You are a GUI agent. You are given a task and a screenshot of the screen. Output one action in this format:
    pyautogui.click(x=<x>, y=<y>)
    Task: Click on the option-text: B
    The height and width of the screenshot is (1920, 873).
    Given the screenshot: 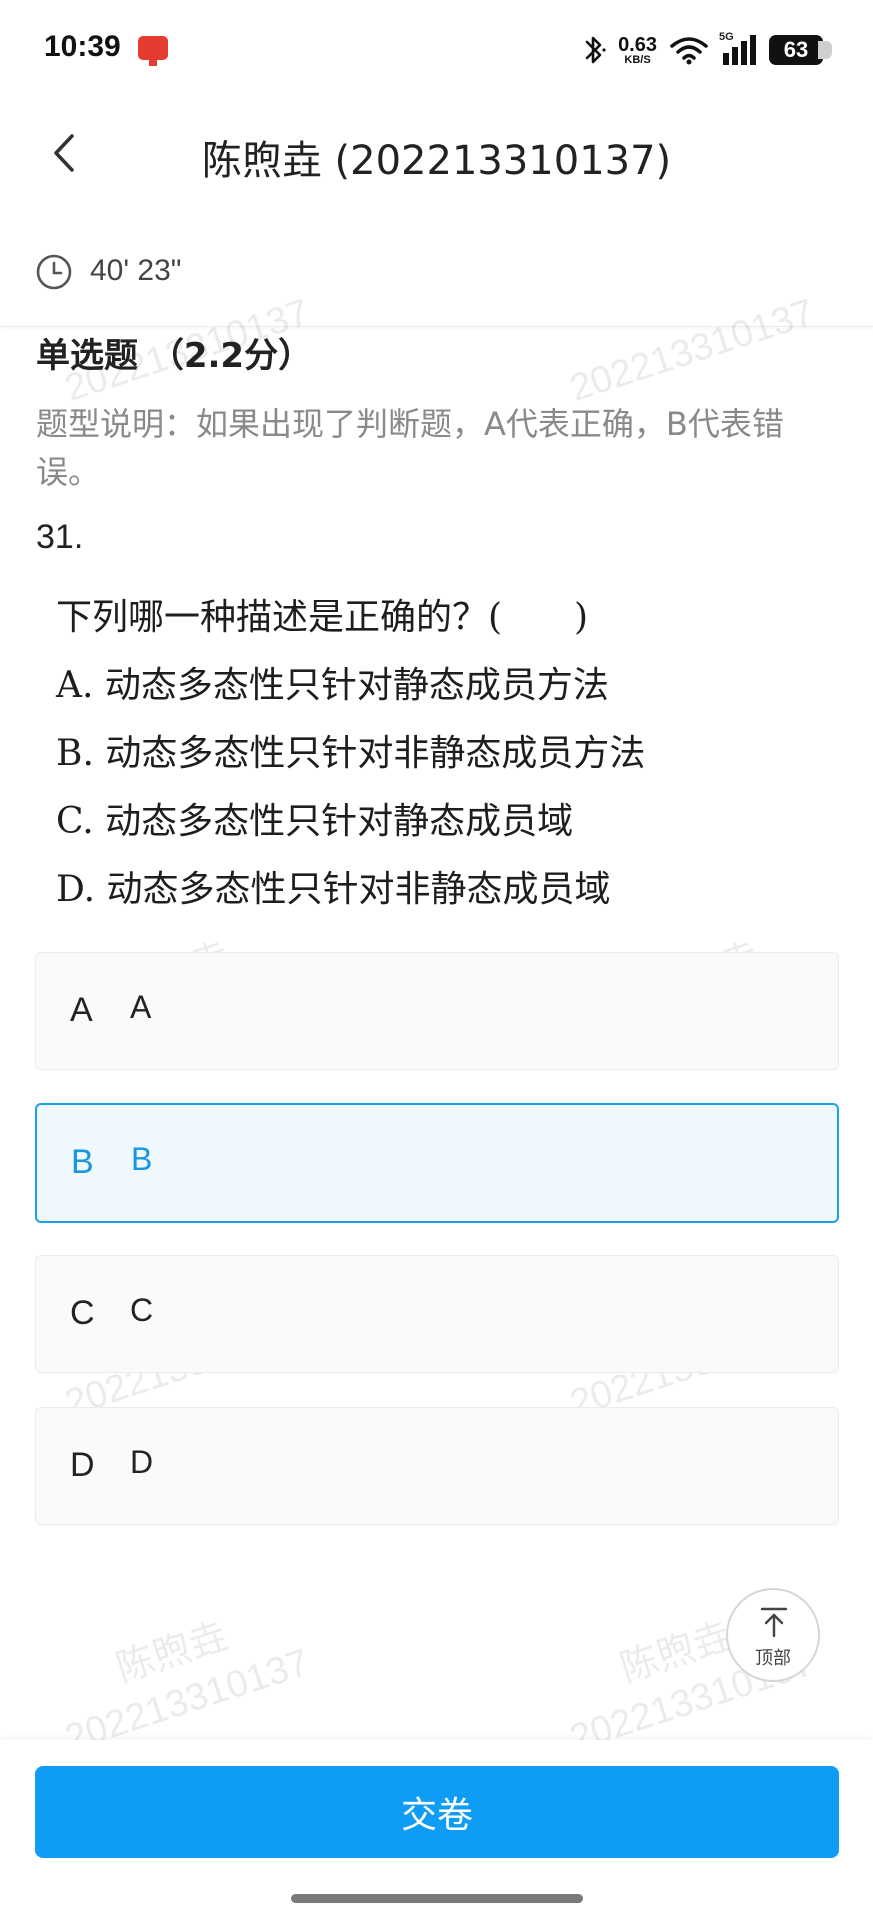 What is the action you would take?
    pyautogui.click(x=142, y=1159)
    